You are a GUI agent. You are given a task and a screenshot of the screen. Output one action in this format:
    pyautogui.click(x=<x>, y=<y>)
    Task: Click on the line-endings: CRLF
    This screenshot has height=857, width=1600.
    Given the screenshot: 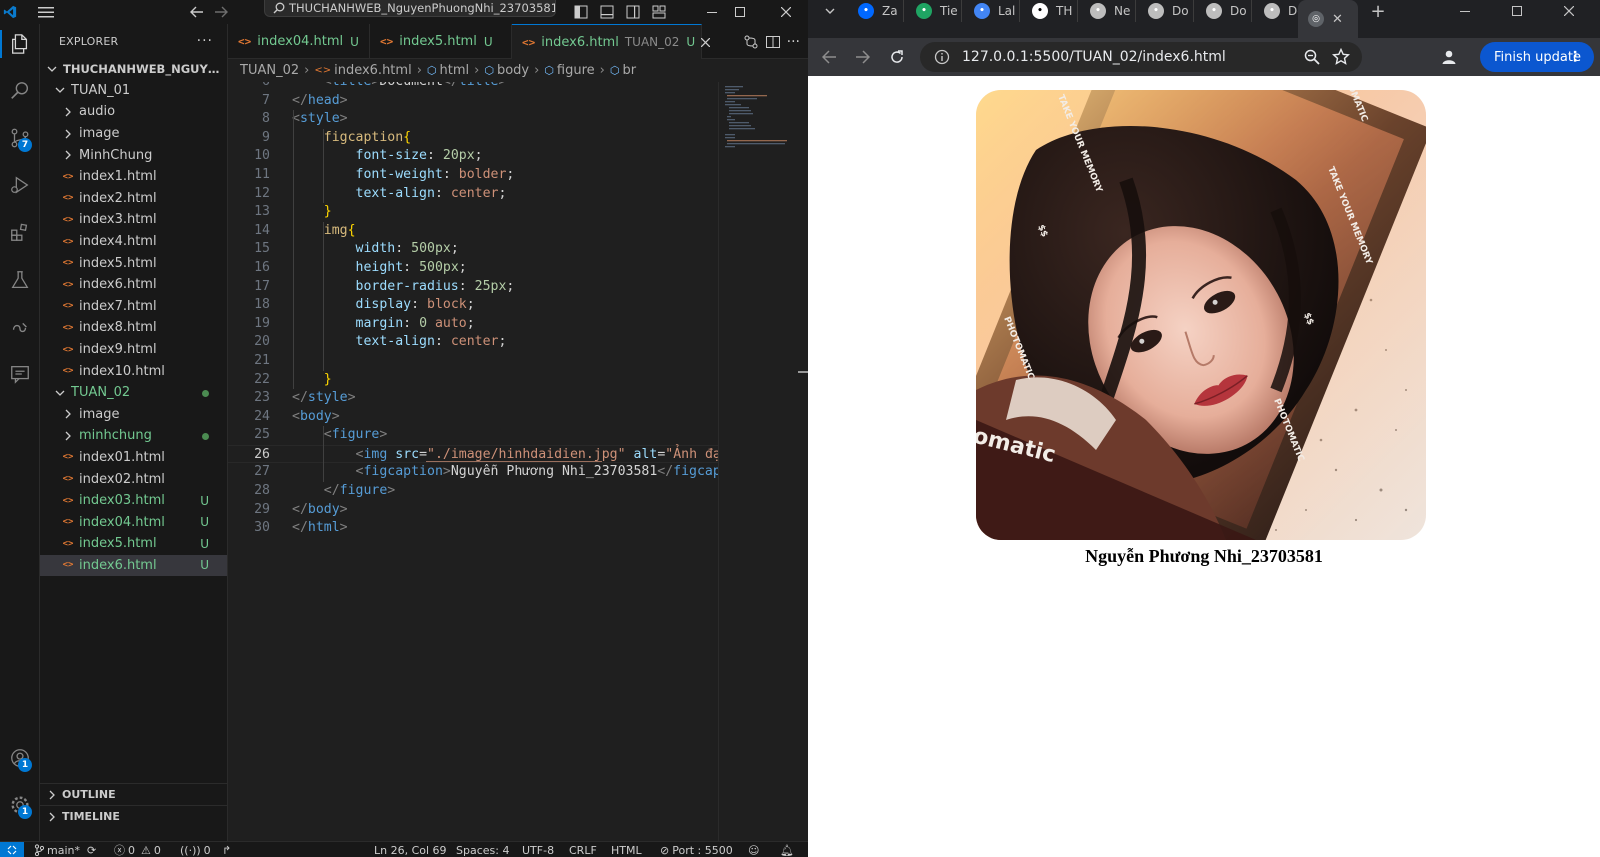 What is the action you would take?
    pyautogui.click(x=583, y=849)
    